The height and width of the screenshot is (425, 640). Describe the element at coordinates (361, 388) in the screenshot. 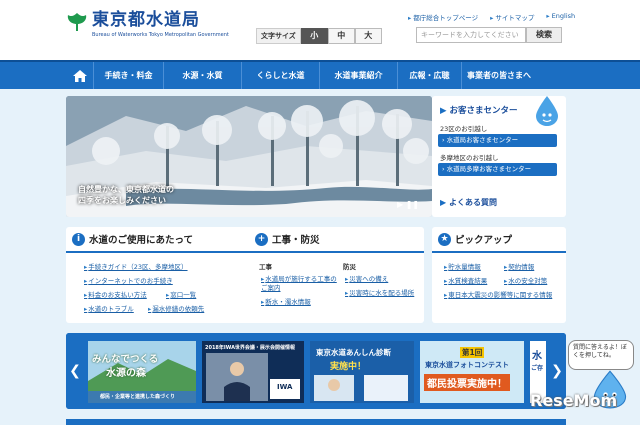

I see `banner-diagnosis-image` at that location.